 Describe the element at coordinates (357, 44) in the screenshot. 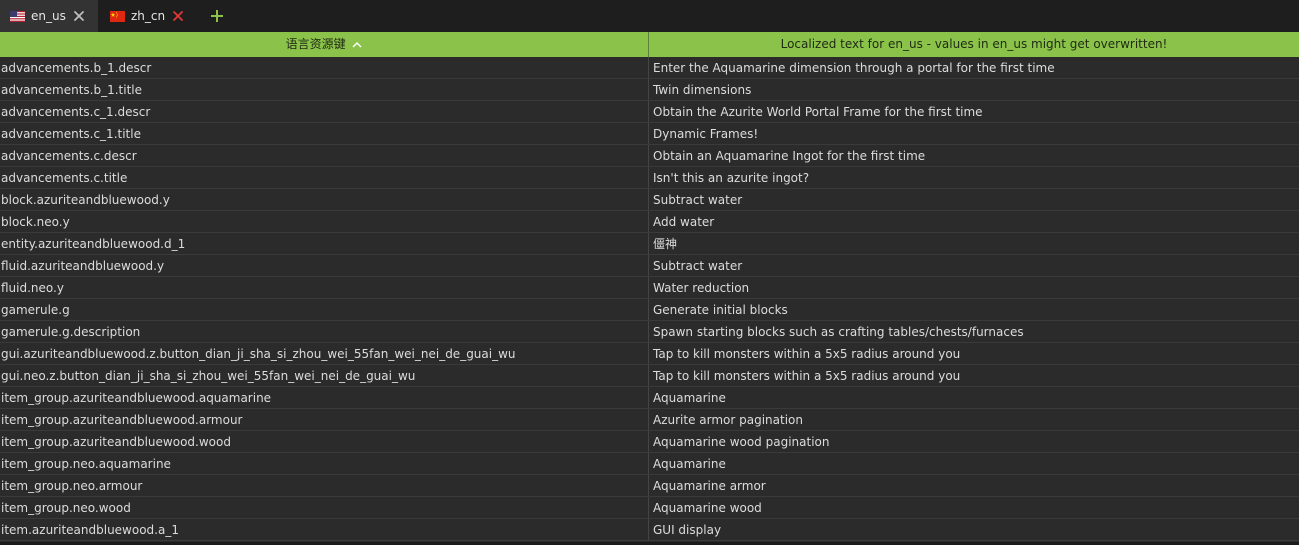

I see `sort-ascending-icon` at that location.